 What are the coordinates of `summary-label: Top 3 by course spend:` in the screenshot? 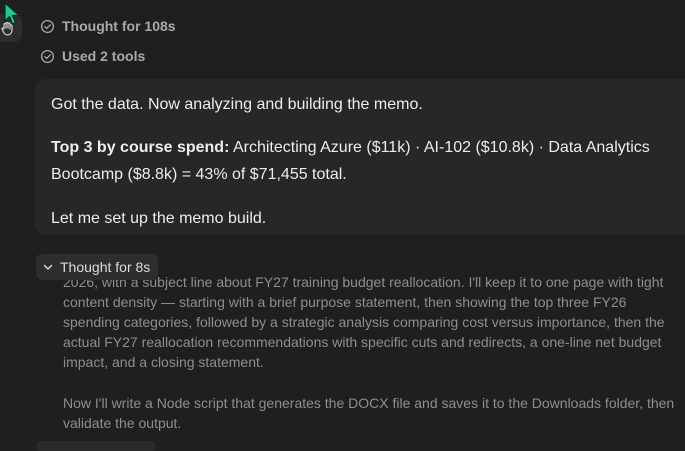 It's located at (140, 147).